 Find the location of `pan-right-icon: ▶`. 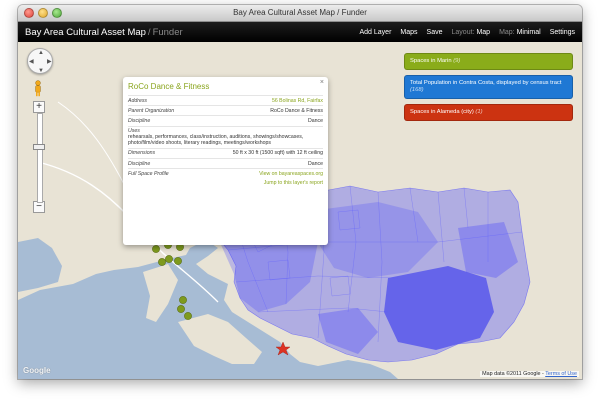

pan-right-icon: ▶ is located at coordinates (49, 62).